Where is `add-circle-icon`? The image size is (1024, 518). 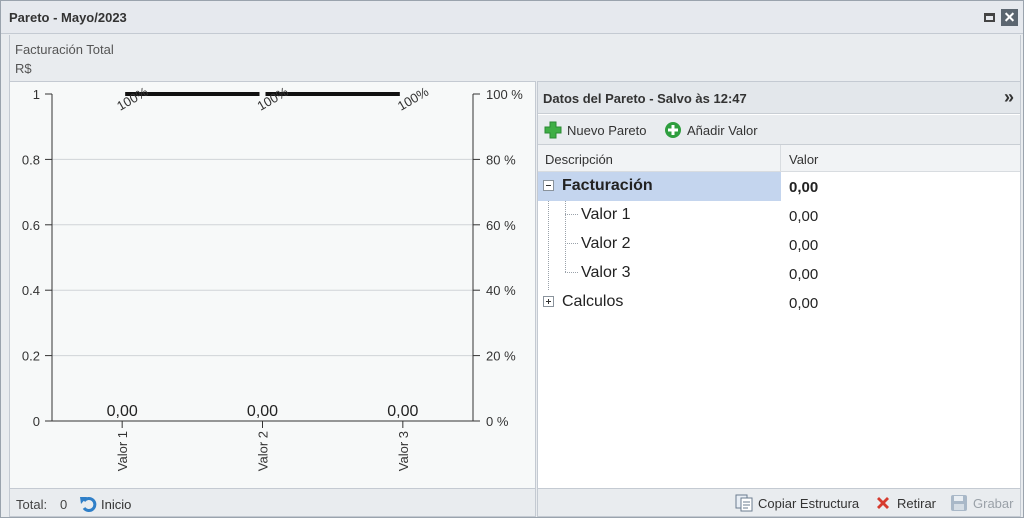 add-circle-icon is located at coordinates (673, 130).